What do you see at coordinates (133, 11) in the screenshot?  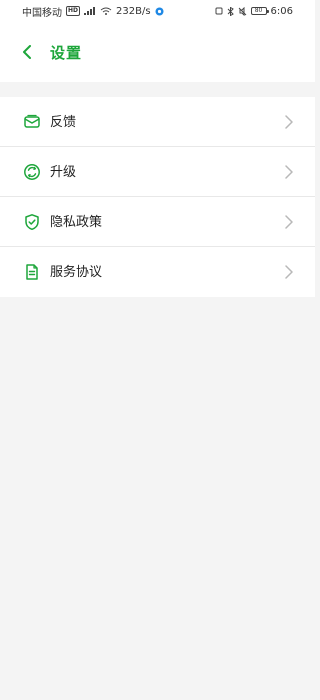 I see `network-speed: 232B/s` at bounding box center [133, 11].